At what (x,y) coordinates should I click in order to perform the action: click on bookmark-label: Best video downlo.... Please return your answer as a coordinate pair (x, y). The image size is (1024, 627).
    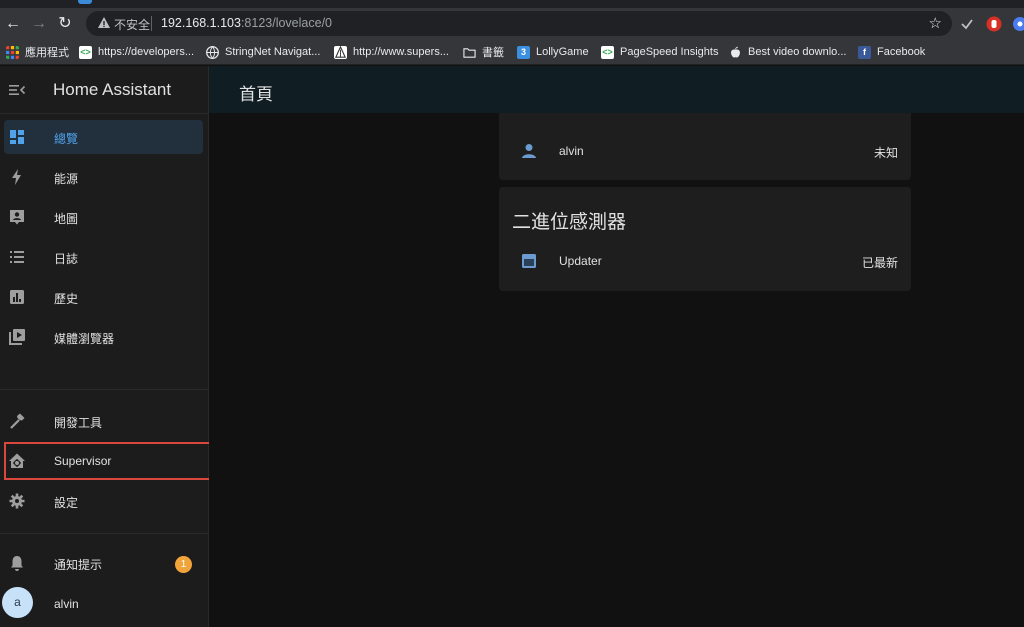
    Looking at the image, I should click on (797, 52).